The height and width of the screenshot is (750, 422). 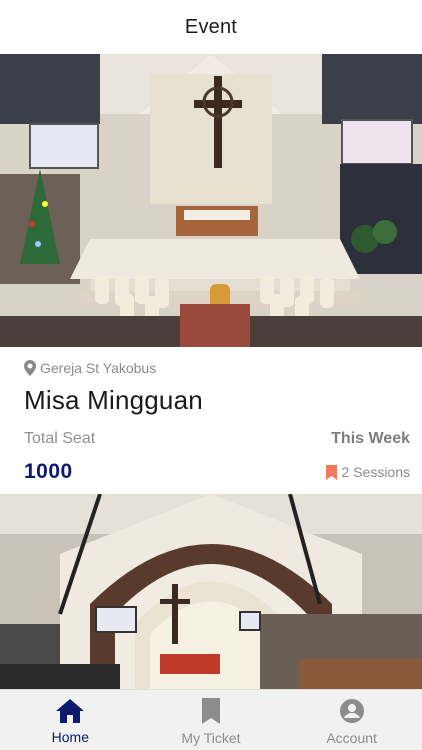 What do you see at coordinates (211, 738) in the screenshot?
I see `nav-my-ticket-label: My Ticket` at bounding box center [211, 738].